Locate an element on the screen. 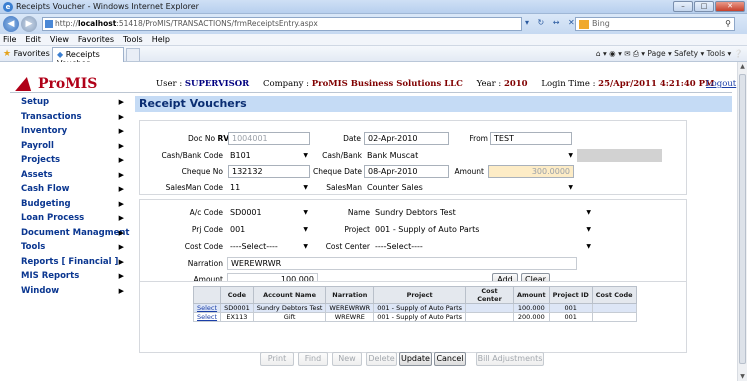 This screenshot has width=747, height=381. date-field: 02-Apr-2010 is located at coordinates (406, 138).